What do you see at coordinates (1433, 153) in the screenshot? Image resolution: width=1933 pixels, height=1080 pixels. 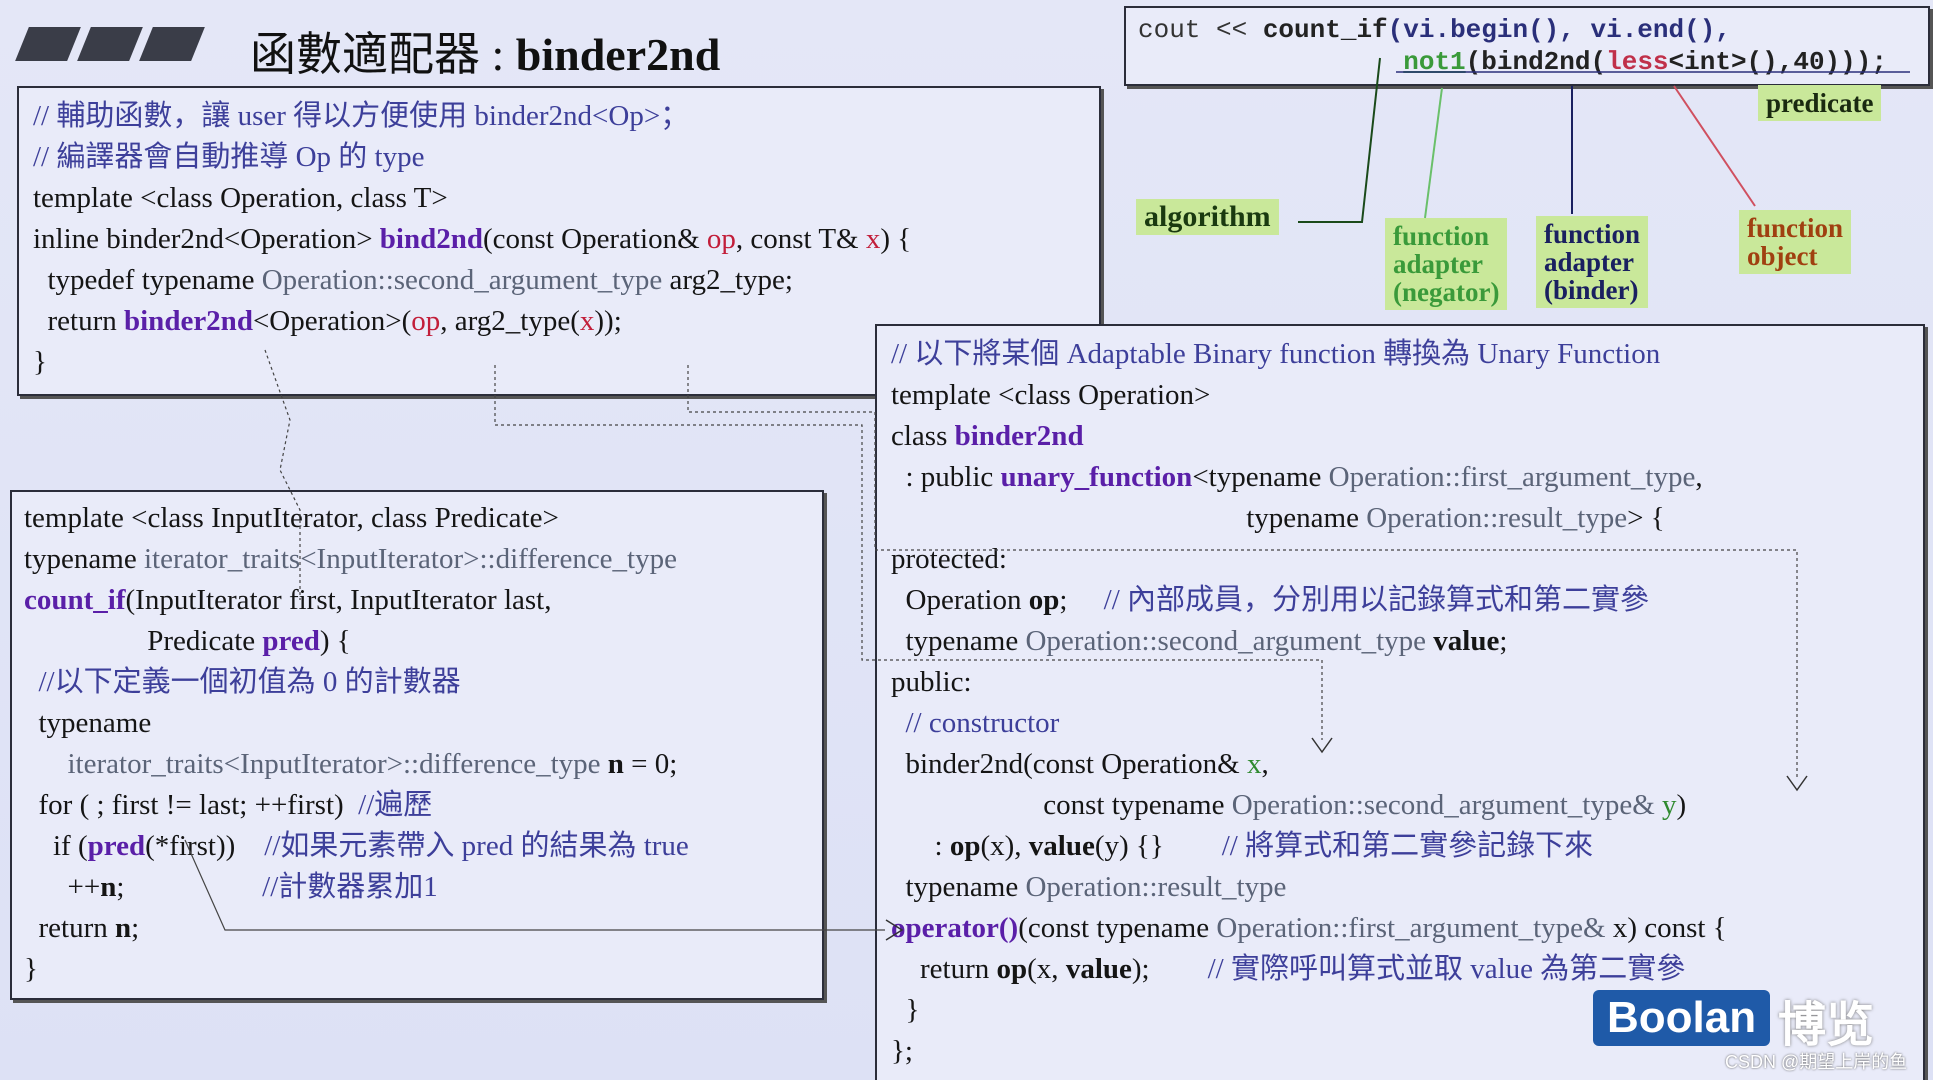 I see `arrow-negator` at bounding box center [1433, 153].